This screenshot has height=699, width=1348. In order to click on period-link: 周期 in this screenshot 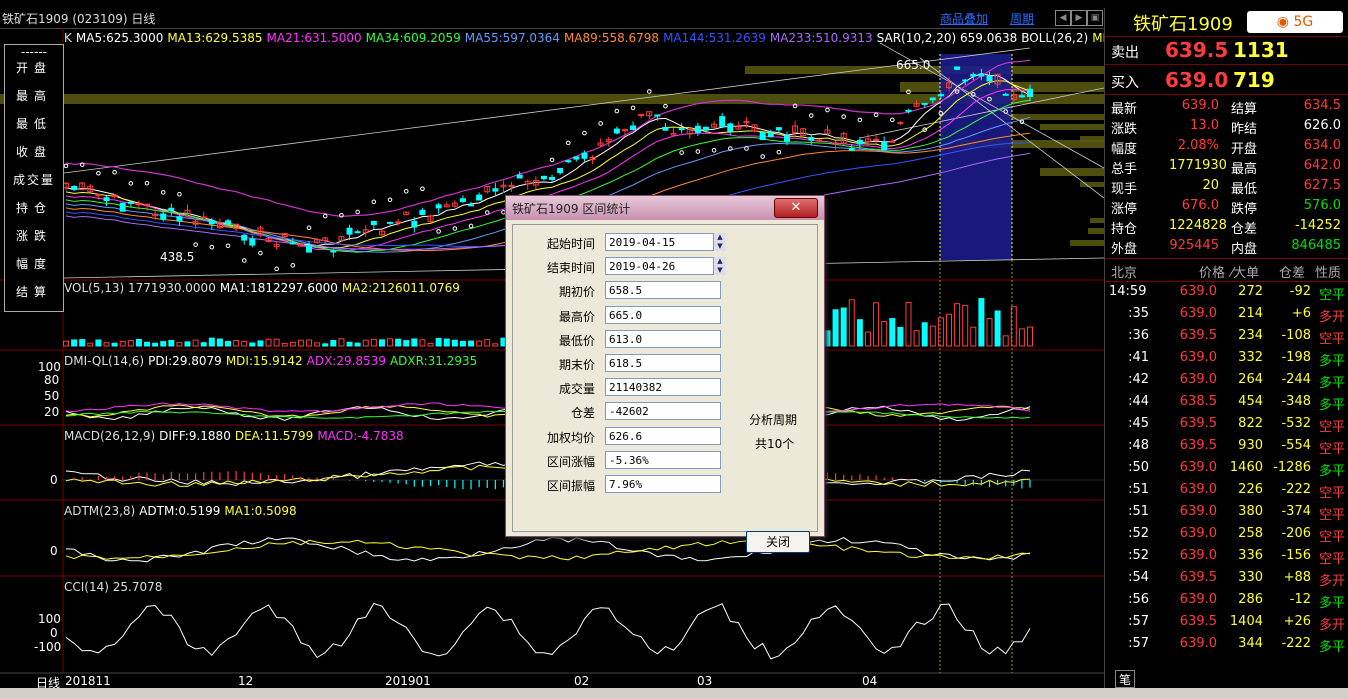, I will do `click(1022, 18)`.